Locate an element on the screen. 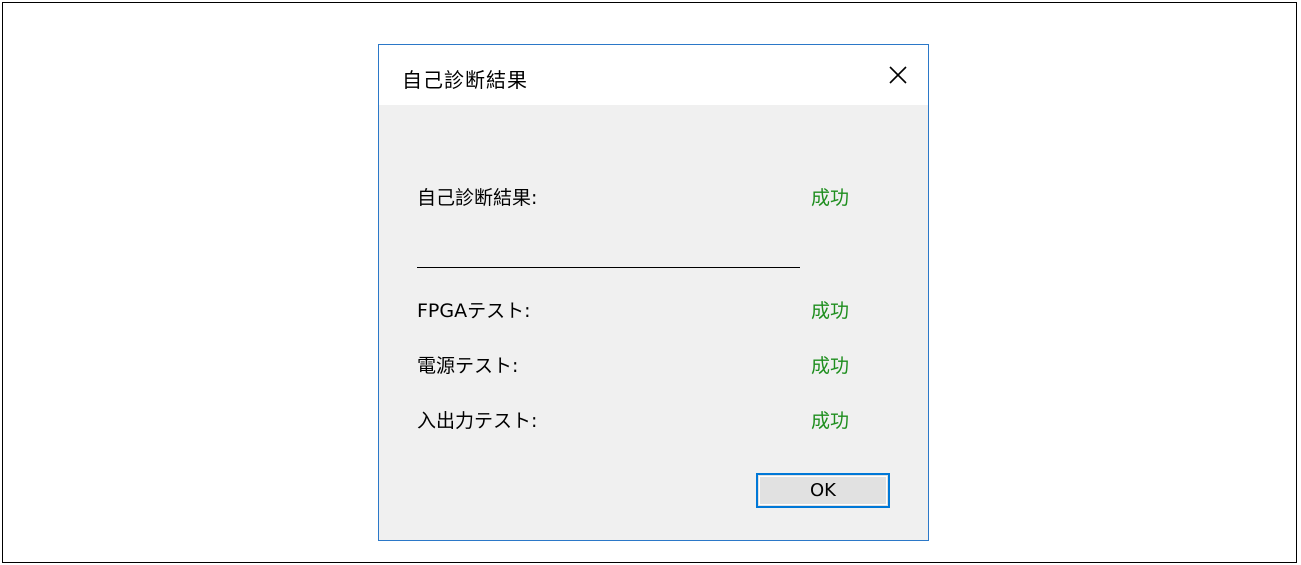  close-button is located at coordinates (900, 75).